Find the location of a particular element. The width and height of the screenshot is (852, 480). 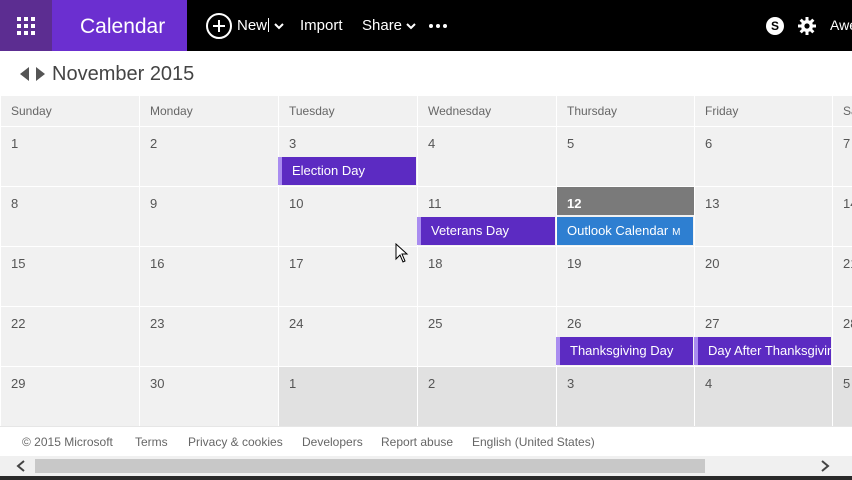

scrollbar-thumb is located at coordinates (370, 466).